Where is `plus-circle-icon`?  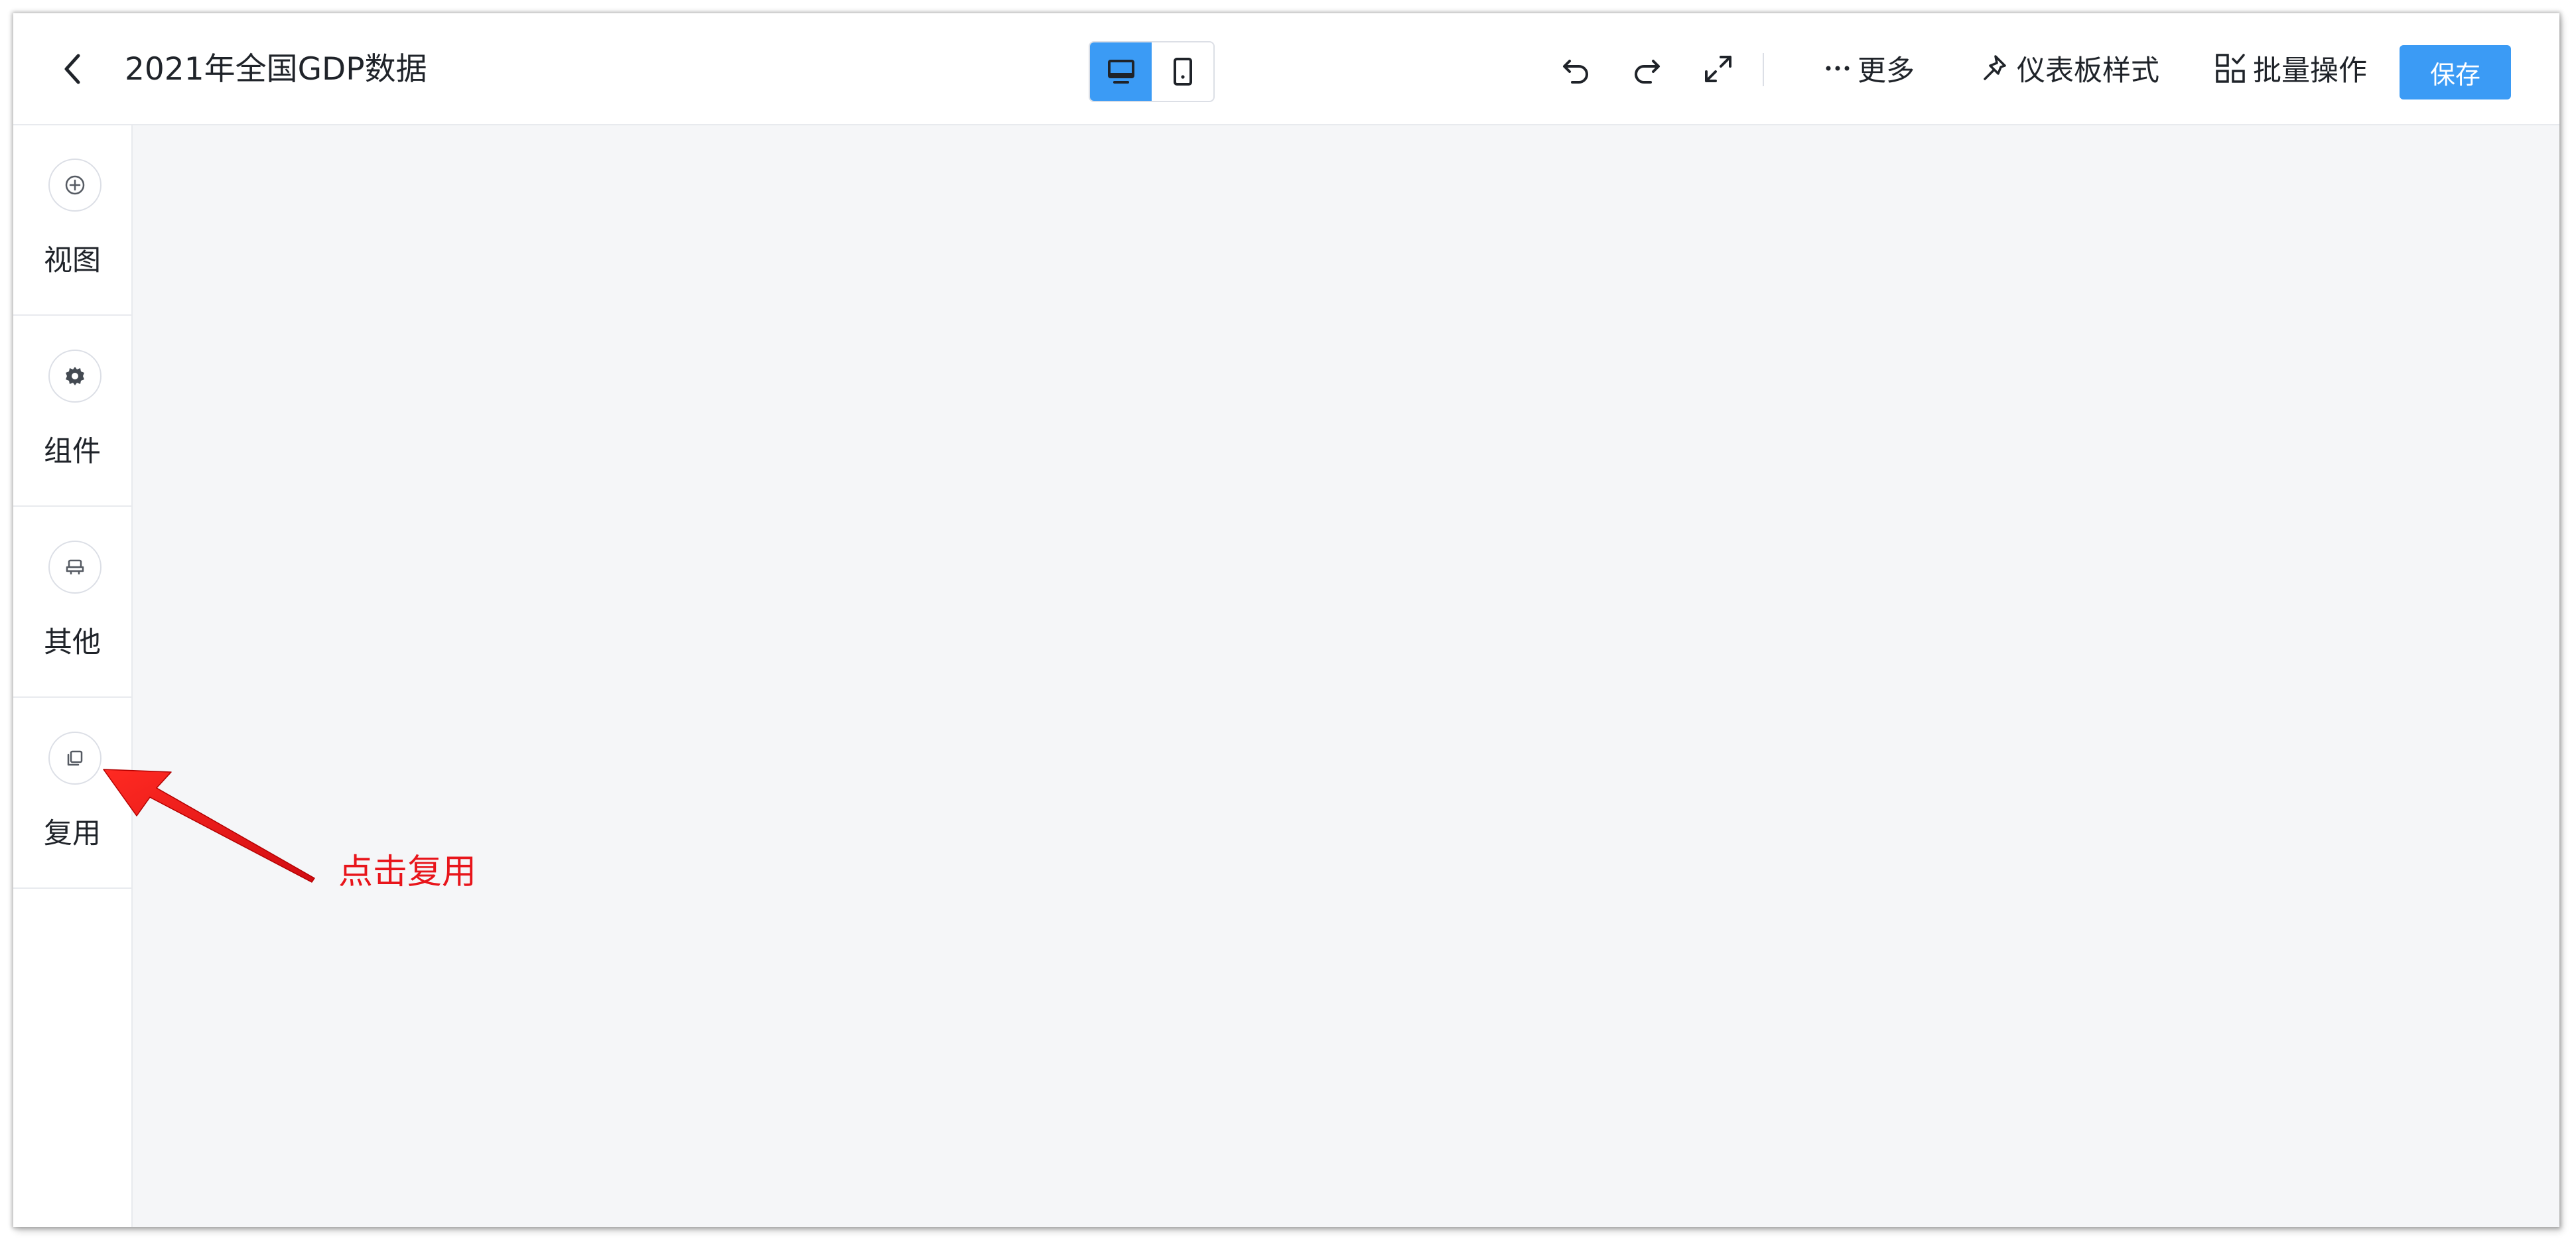
plus-circle-icon is located at coordinates (75, 185).